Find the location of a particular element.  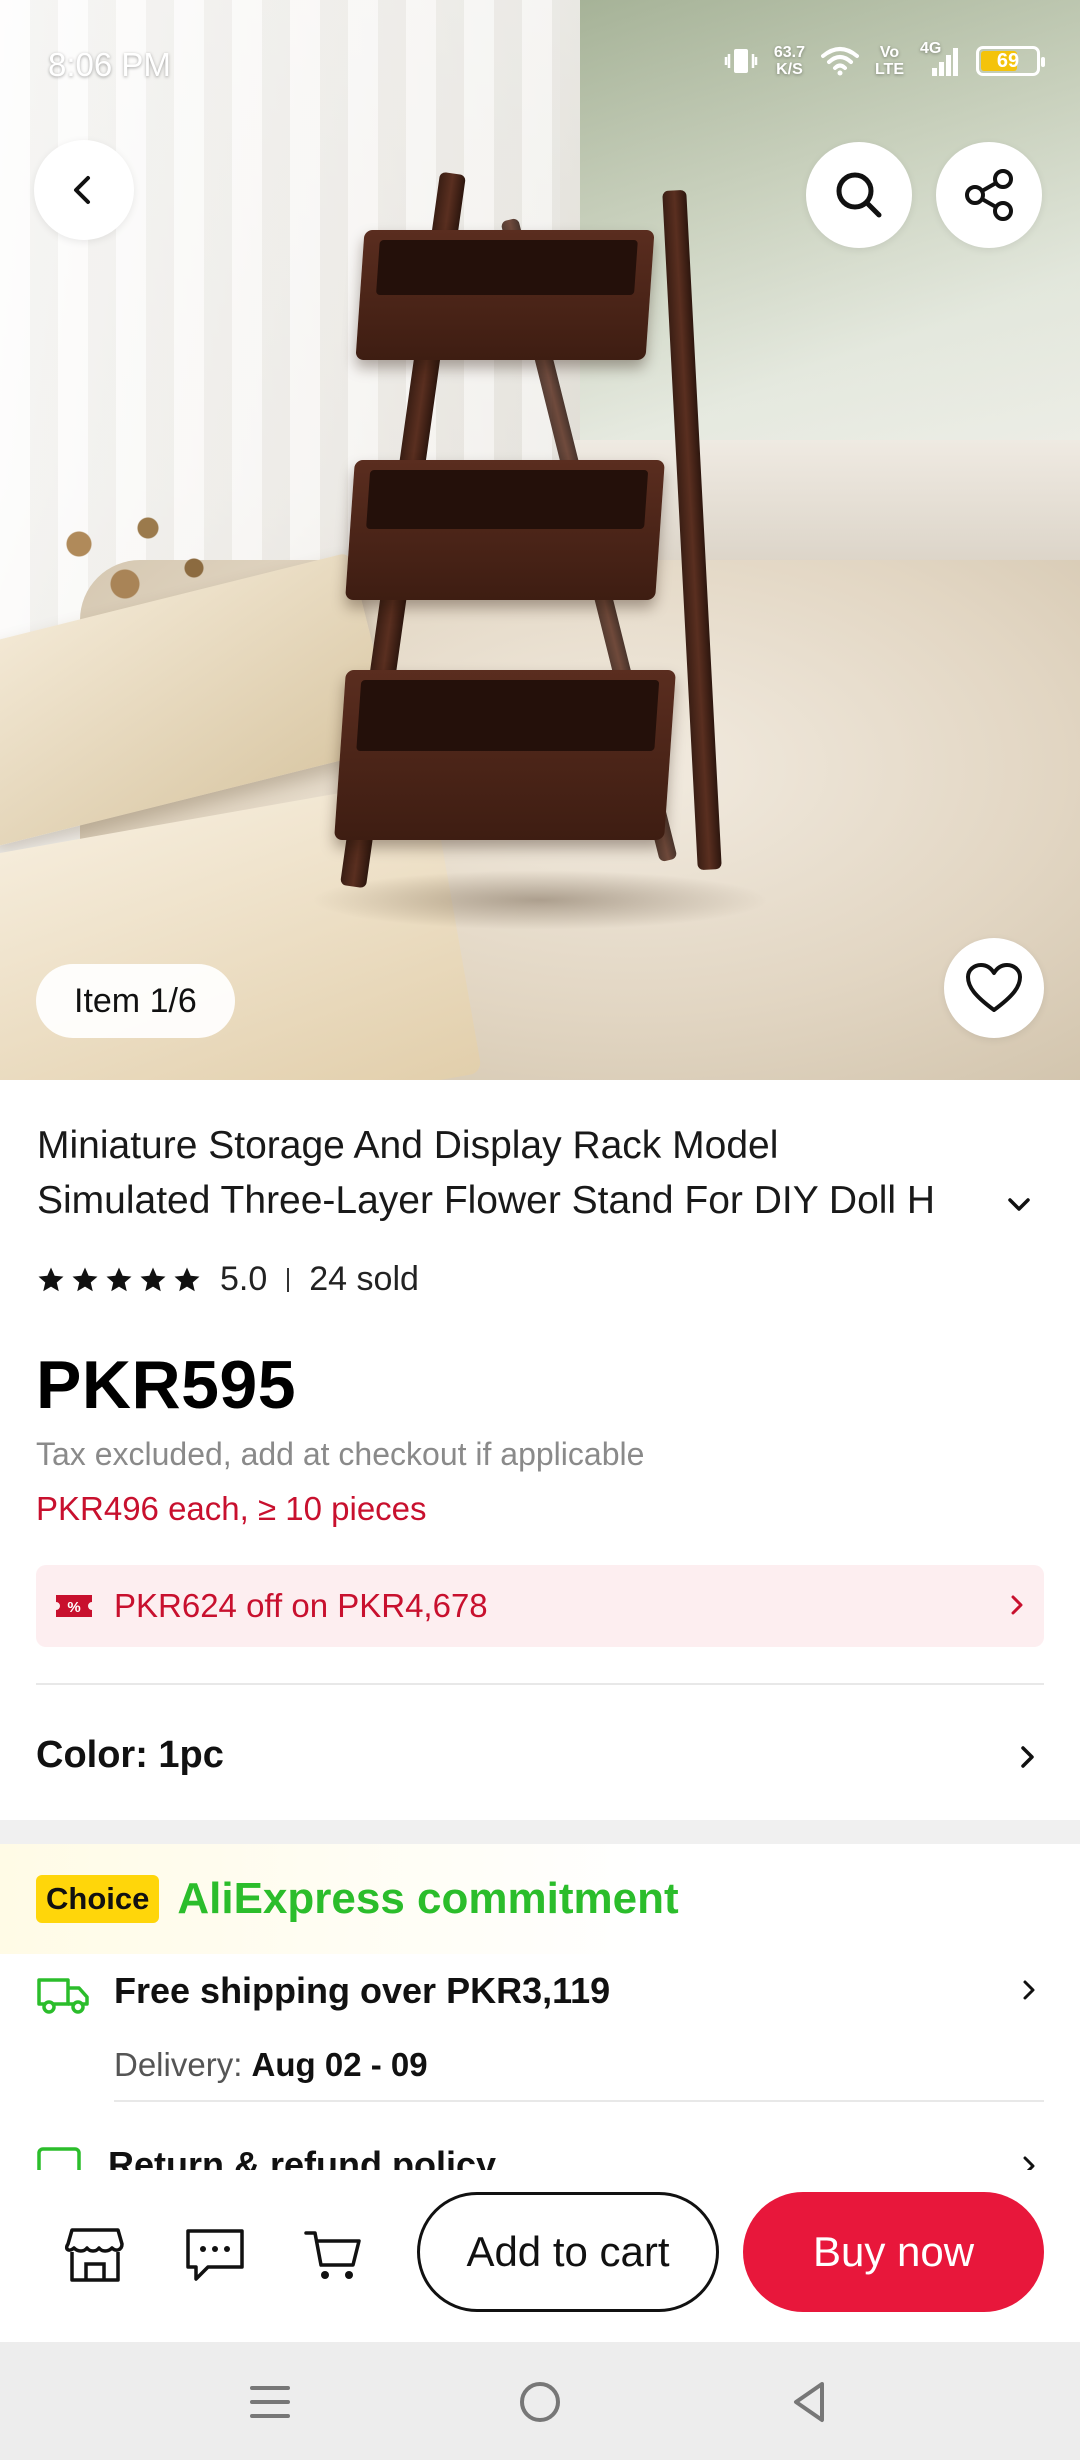

hero-dried-flowers is located at coordinates (125, 560).